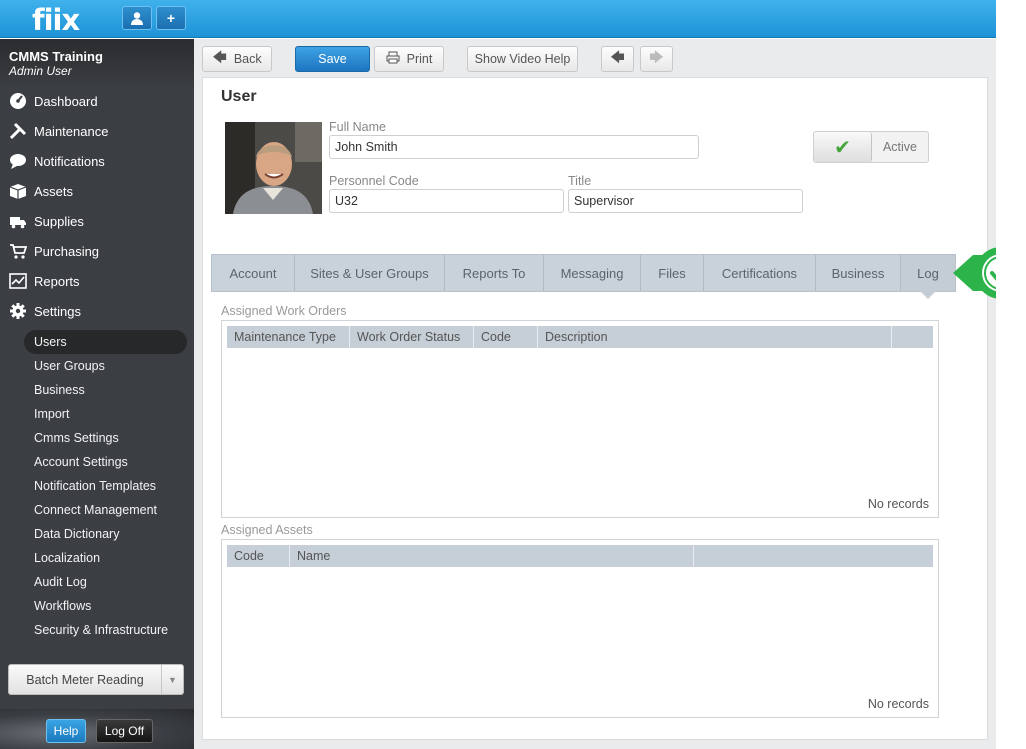 This screenshot has width=1026, height=749. What do you see at coordinates (498, 19) in the screenshot?
I see `top-bar: fiix +` at bounding box center [498, 19].